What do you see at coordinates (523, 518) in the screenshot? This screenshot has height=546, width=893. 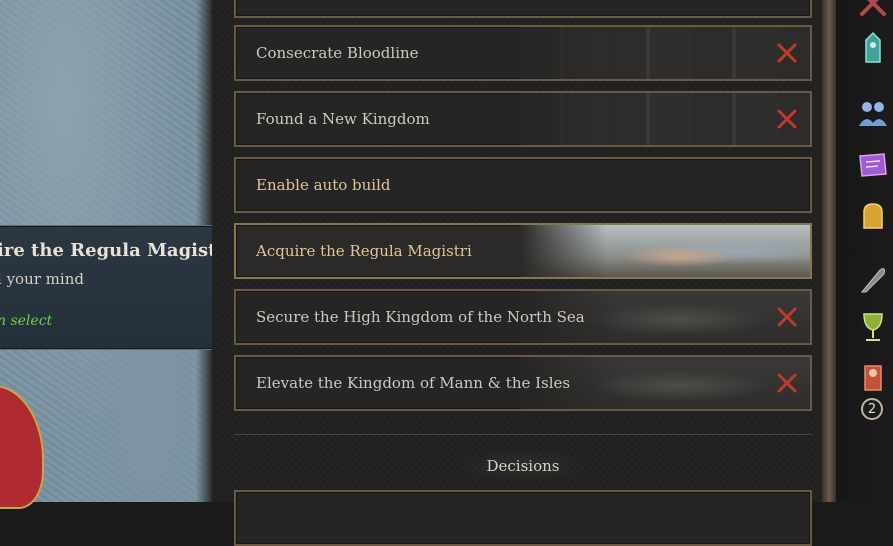 I see `decision-row-clipped-bottom` at bounding box center [523, 518].